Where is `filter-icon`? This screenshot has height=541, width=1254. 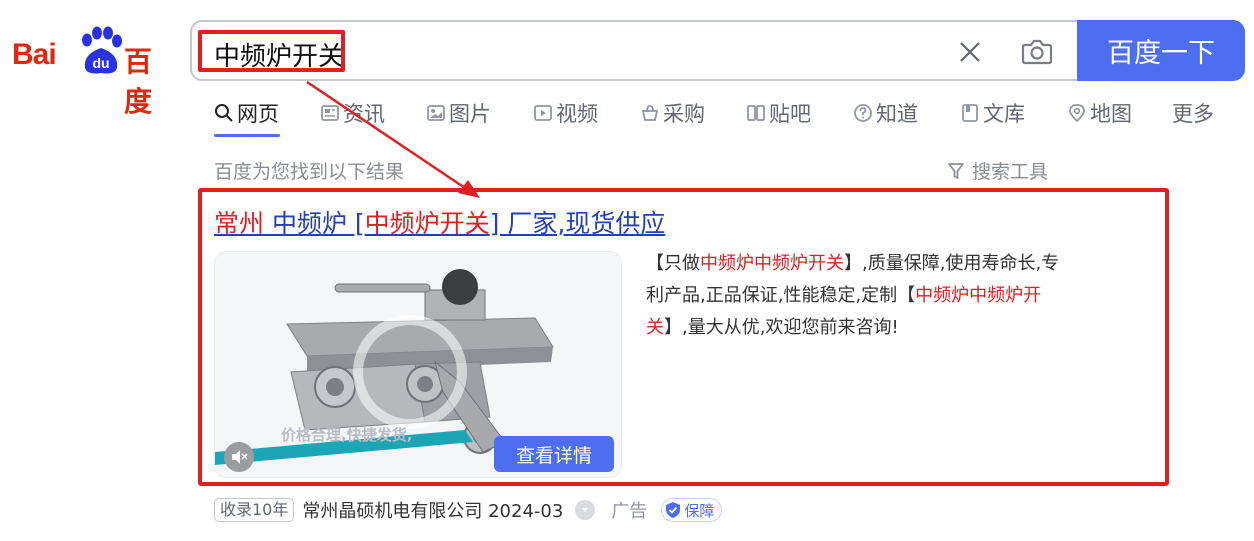 filter-icon is located at coordinates (956, 170).